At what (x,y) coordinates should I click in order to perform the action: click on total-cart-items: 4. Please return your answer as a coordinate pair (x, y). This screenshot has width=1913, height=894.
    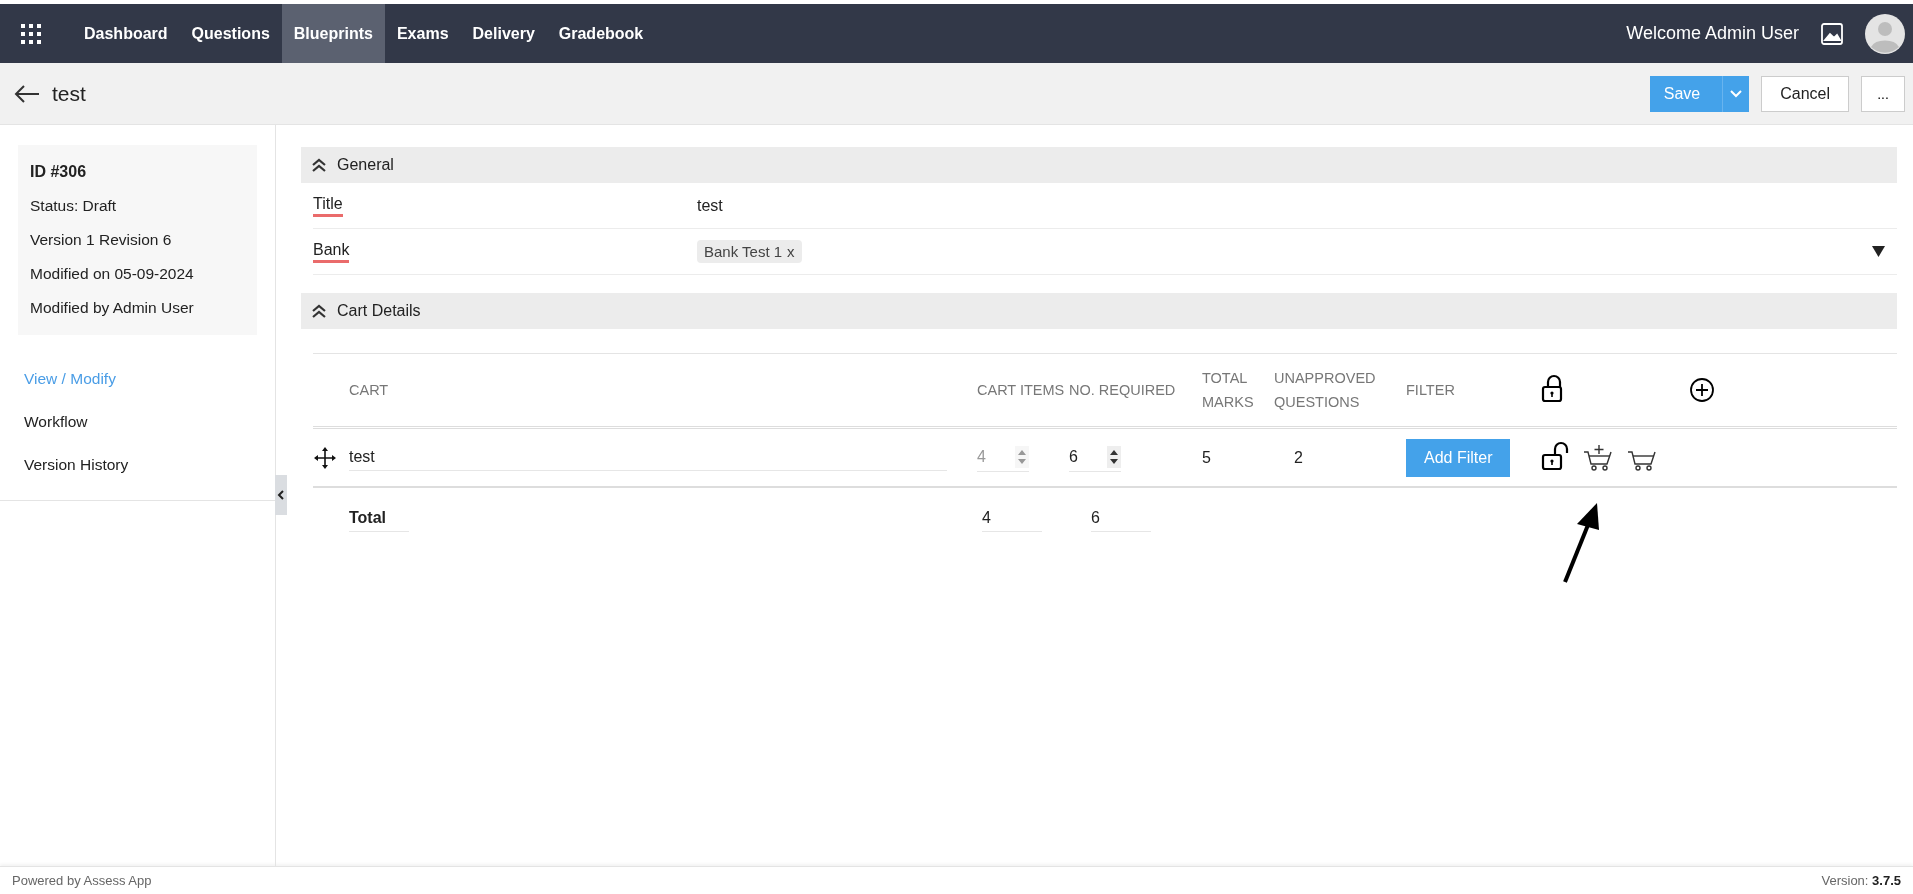
    Looking at the image, I should click on (1012, 518).